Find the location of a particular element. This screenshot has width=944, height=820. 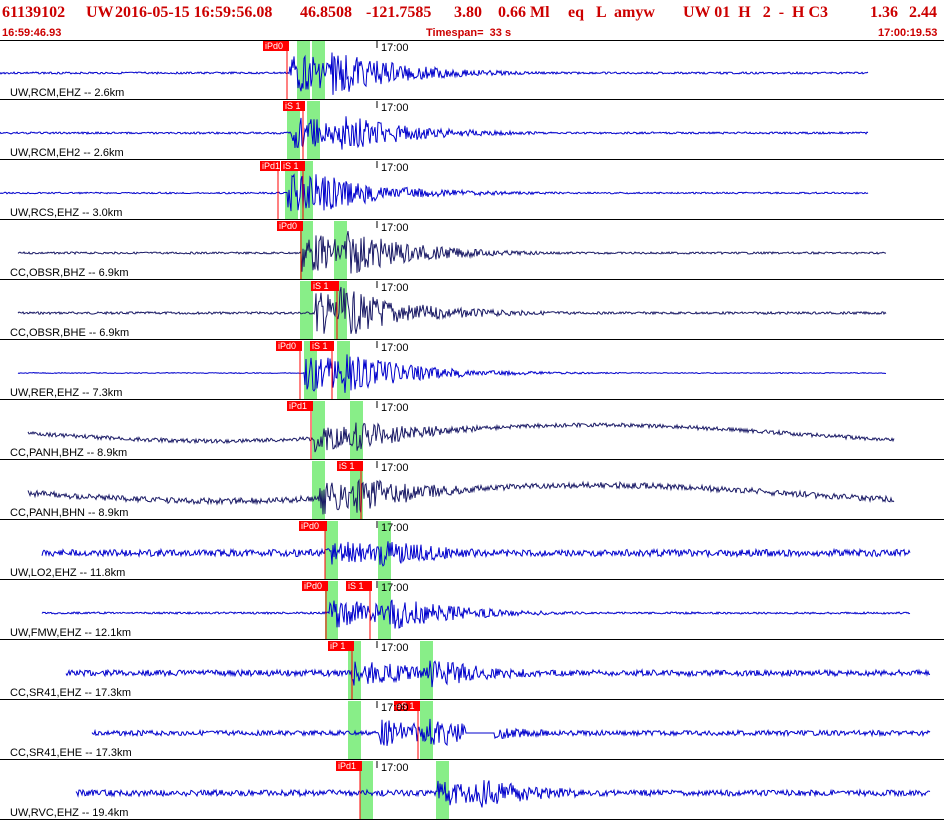

header-value-b: 2.44 is located at coordinates (923, 12).